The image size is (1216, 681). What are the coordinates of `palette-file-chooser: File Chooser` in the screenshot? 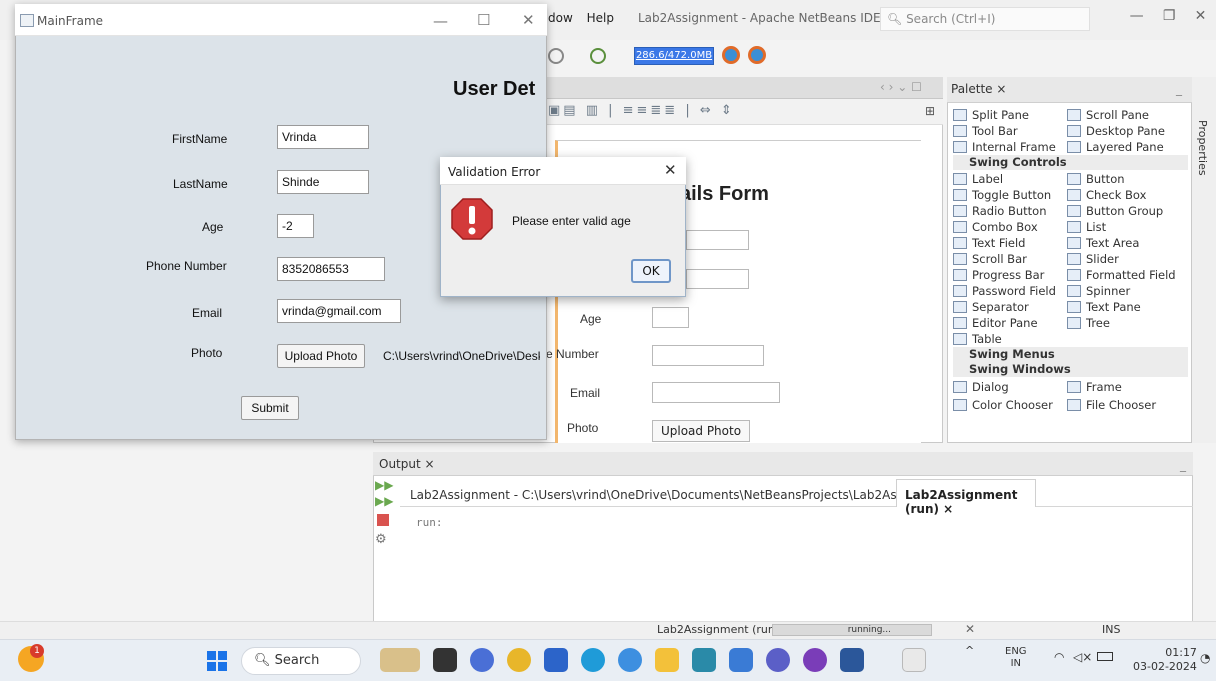 It's located at (1127, 405).